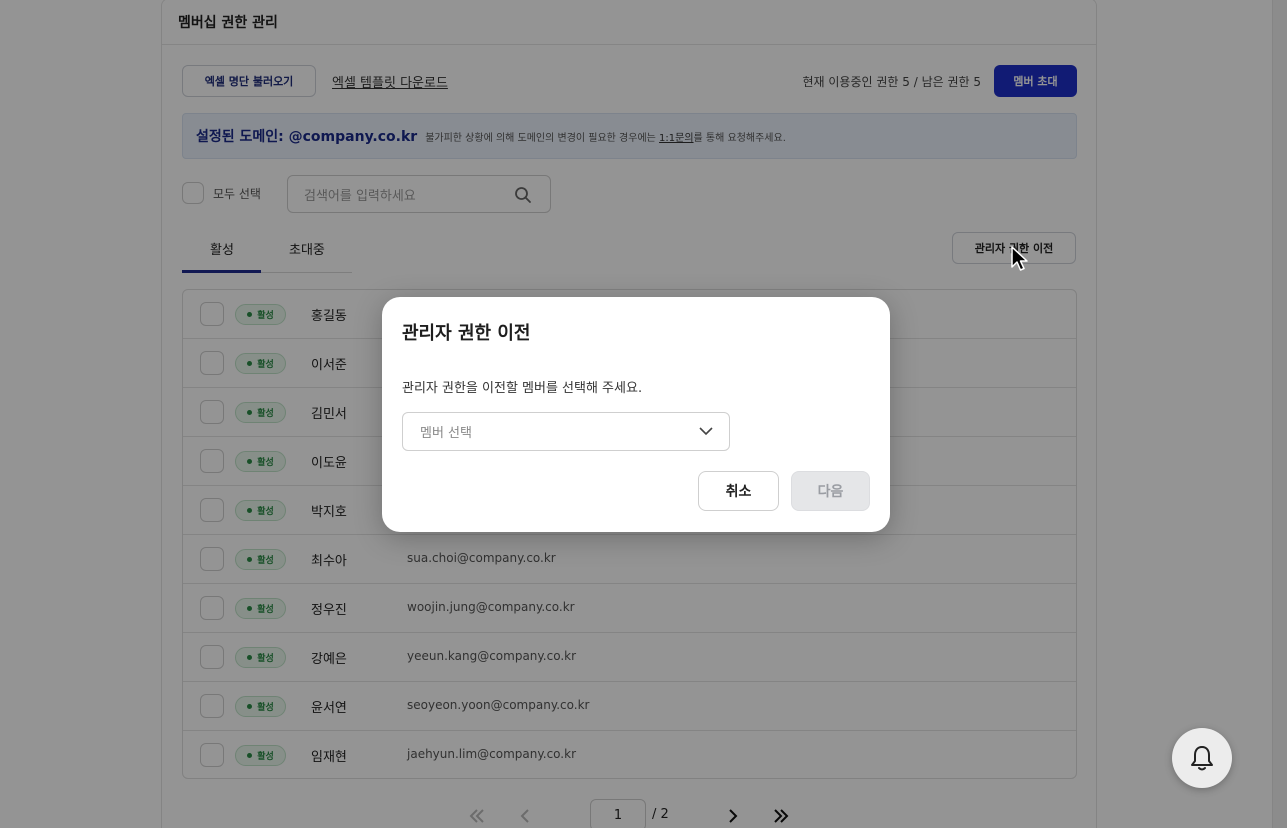  I want to click on member-select-dropdown: 멤버 선택, so click(566, 431).